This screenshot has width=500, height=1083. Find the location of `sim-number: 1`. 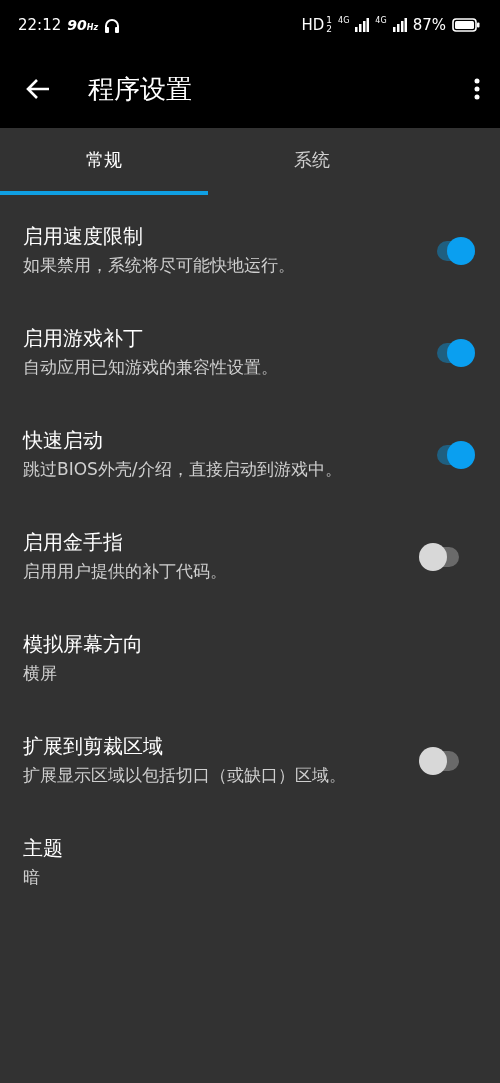

sim-number: 1 is located at coordinates (329, 20).